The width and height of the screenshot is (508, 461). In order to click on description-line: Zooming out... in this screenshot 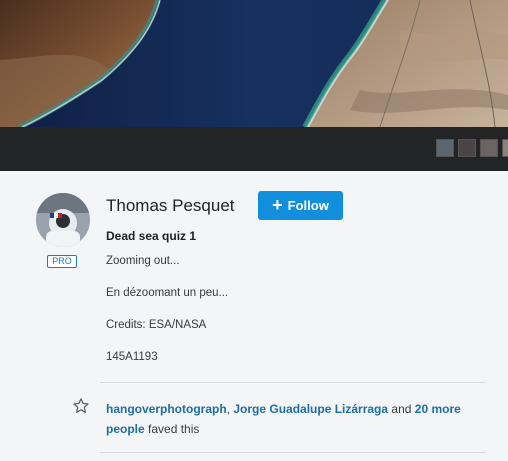, I will do `click(143, 261)`.